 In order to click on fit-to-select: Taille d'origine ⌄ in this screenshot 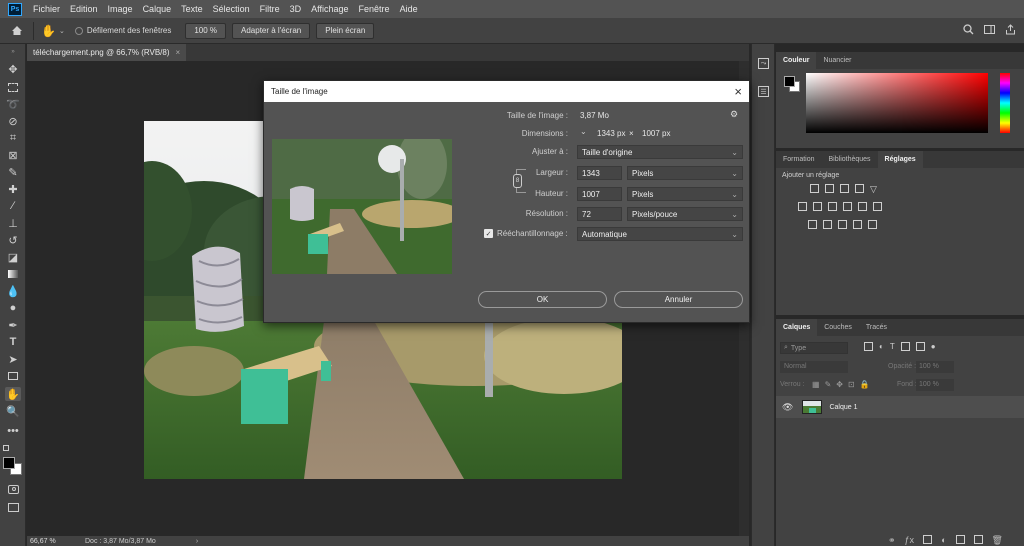, I will do `click(660, 152)`.